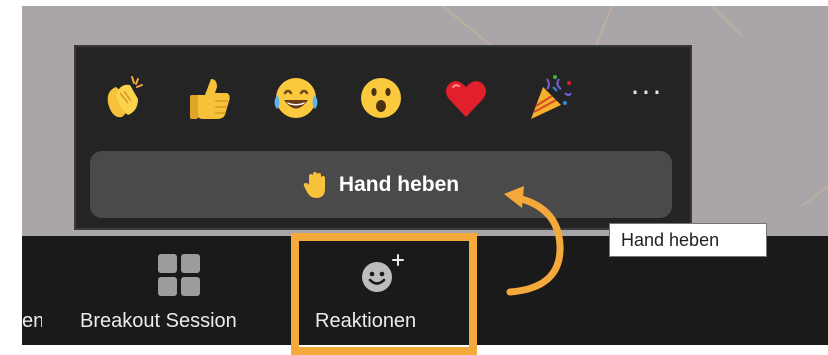  Describe the element at coordinates (210, 98) in the screenshot. I see `thumbs-up-icon` at that location.